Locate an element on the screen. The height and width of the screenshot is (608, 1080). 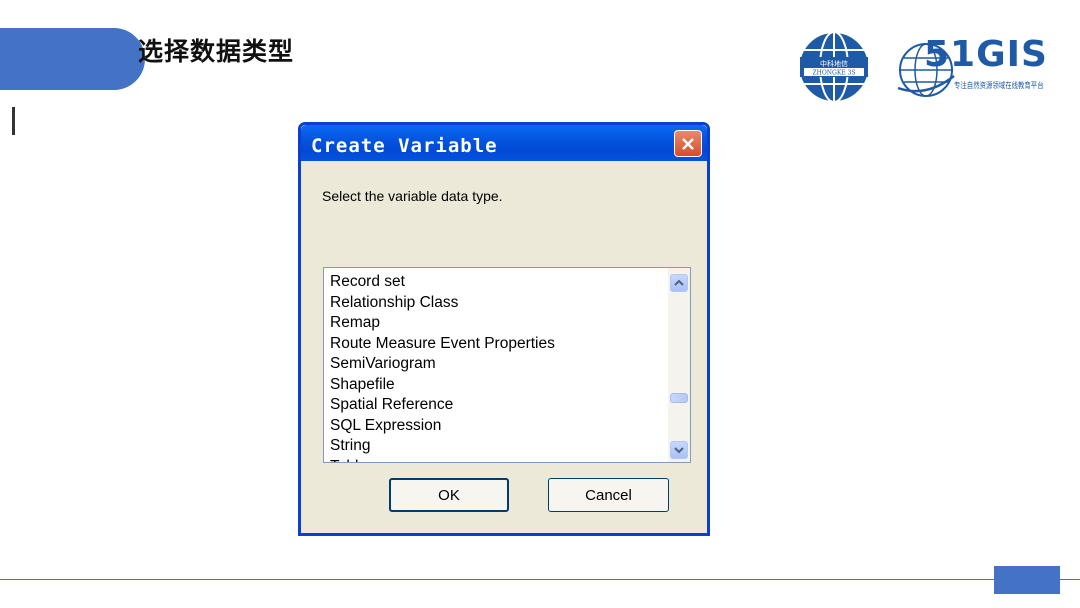
chevron-down-icon is located at coordinates (679, 450).